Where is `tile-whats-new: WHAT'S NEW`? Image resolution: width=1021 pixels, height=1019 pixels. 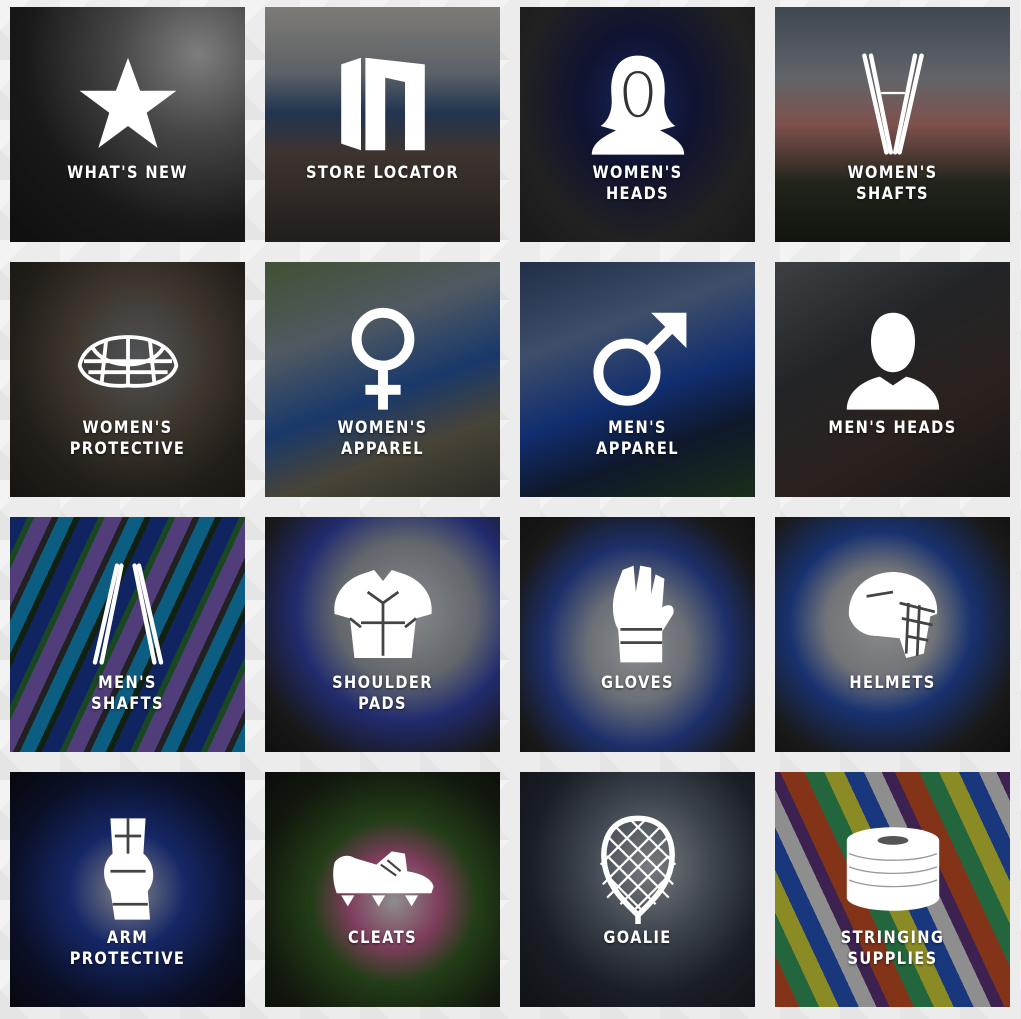 tile-whats-new: WHAT'S NEW is located at coordinates (127, 124).